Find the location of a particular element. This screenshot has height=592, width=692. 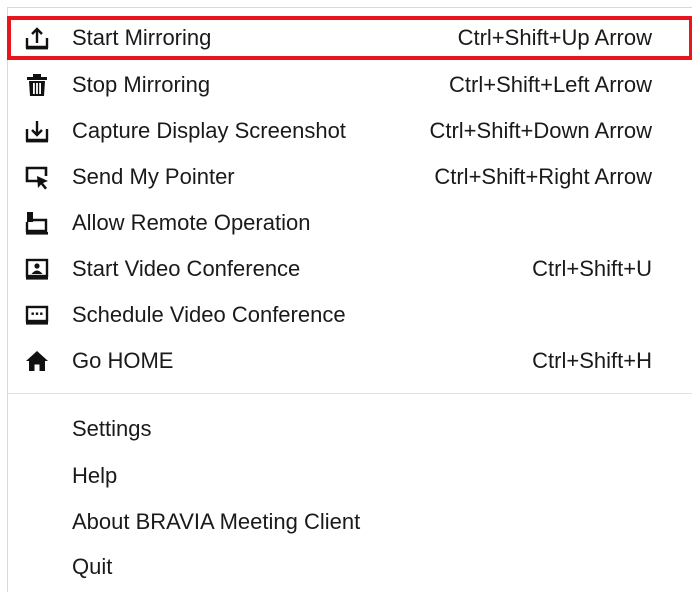

trash-icon is located at coordinates (37, 85).